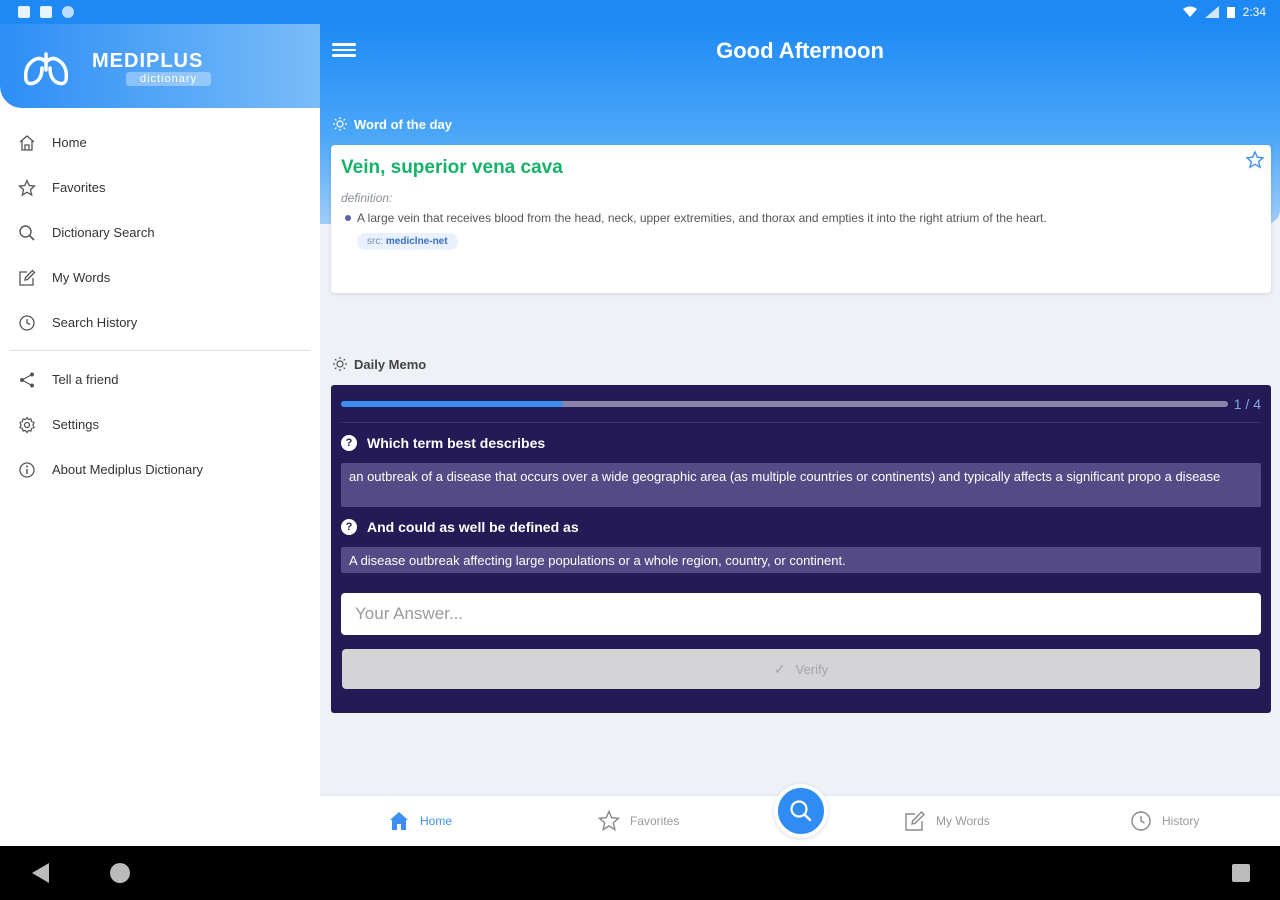 The width and height of the screenshot is (1280, 900). I want to click on search-fab, so click(801, 811).